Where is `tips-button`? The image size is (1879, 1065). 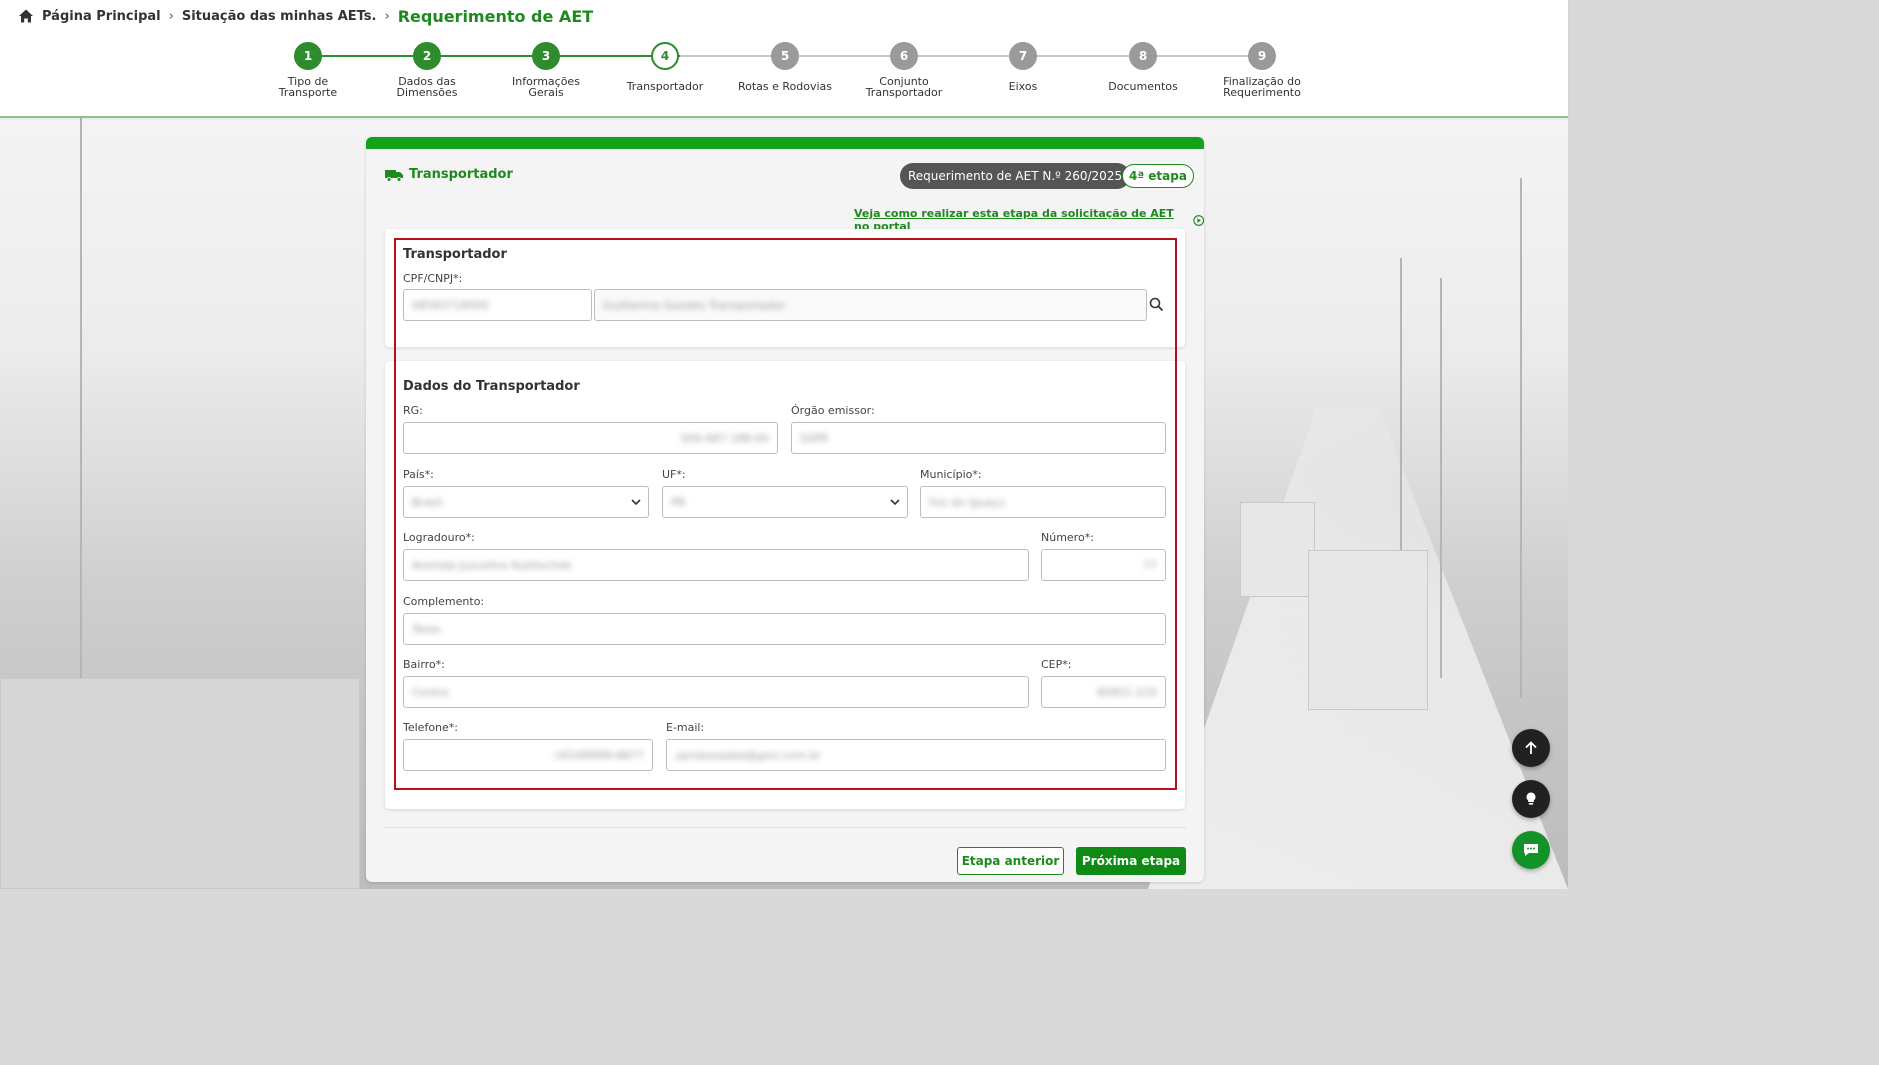
tips-button is located at coordinates (1531, 799).